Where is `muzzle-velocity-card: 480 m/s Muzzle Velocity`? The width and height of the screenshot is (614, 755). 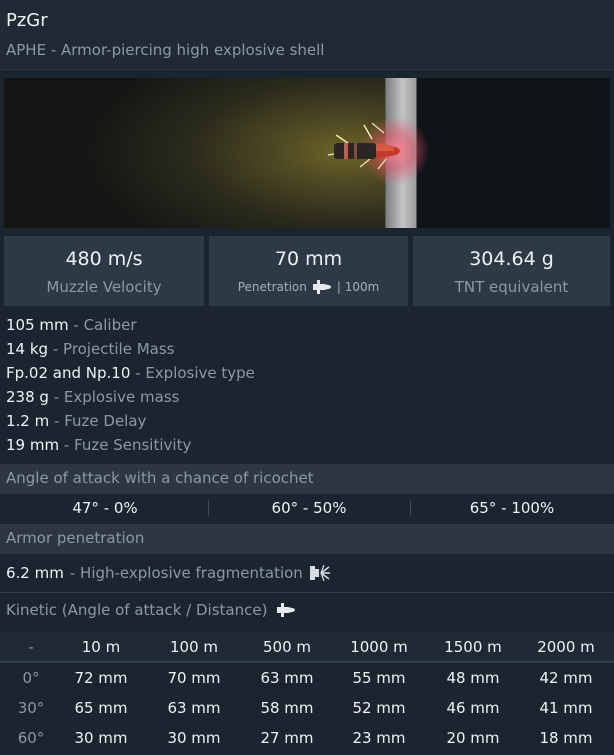
muzzle-velocity-card: 480 m/s Muzzle Velocity is located at coordinates (104, 271).